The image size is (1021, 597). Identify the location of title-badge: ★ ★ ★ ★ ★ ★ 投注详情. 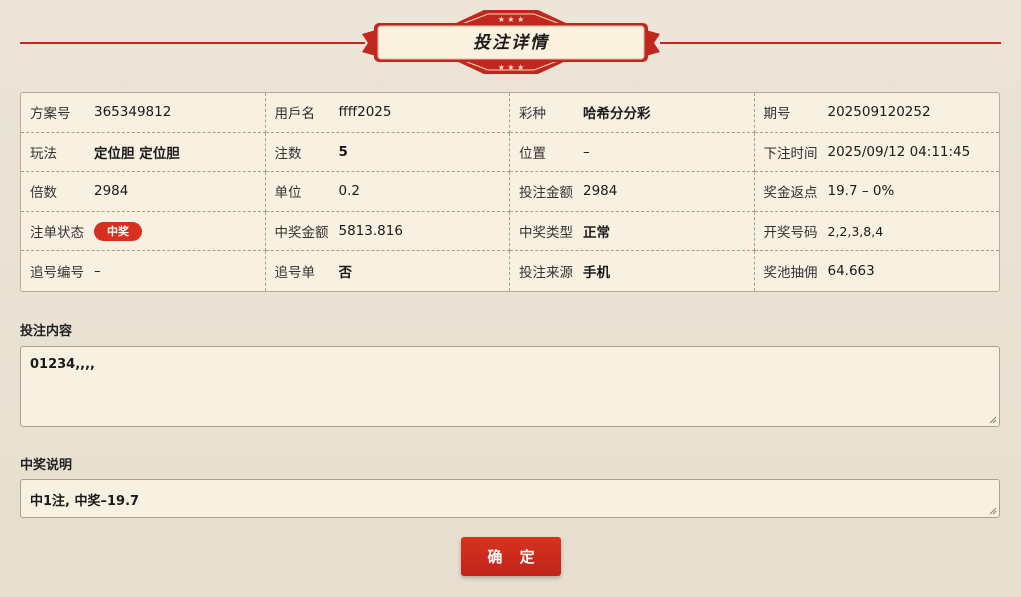
(511, 42).